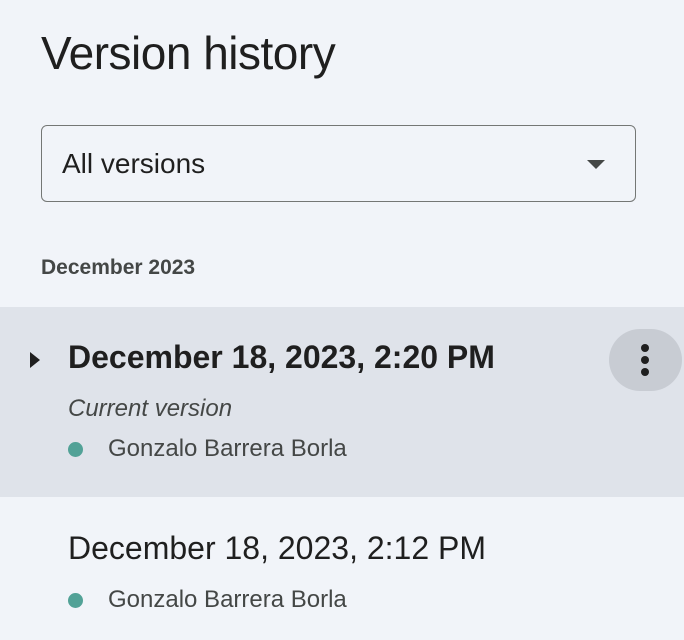 The height and width of the screenshot is (640, 684). I want to click on more-vert-icon, so click(645, 360).